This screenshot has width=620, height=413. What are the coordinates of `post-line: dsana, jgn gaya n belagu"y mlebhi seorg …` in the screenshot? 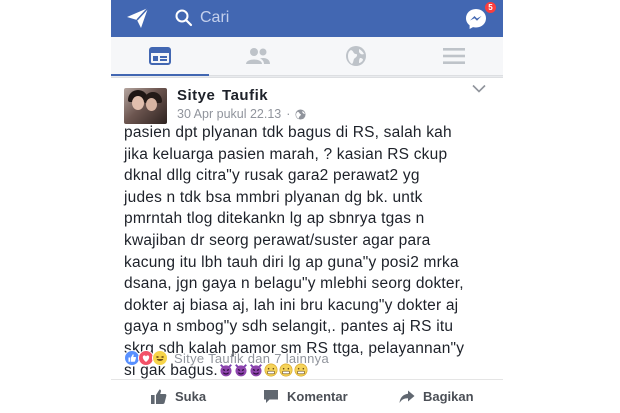 It's located at (294, 284).